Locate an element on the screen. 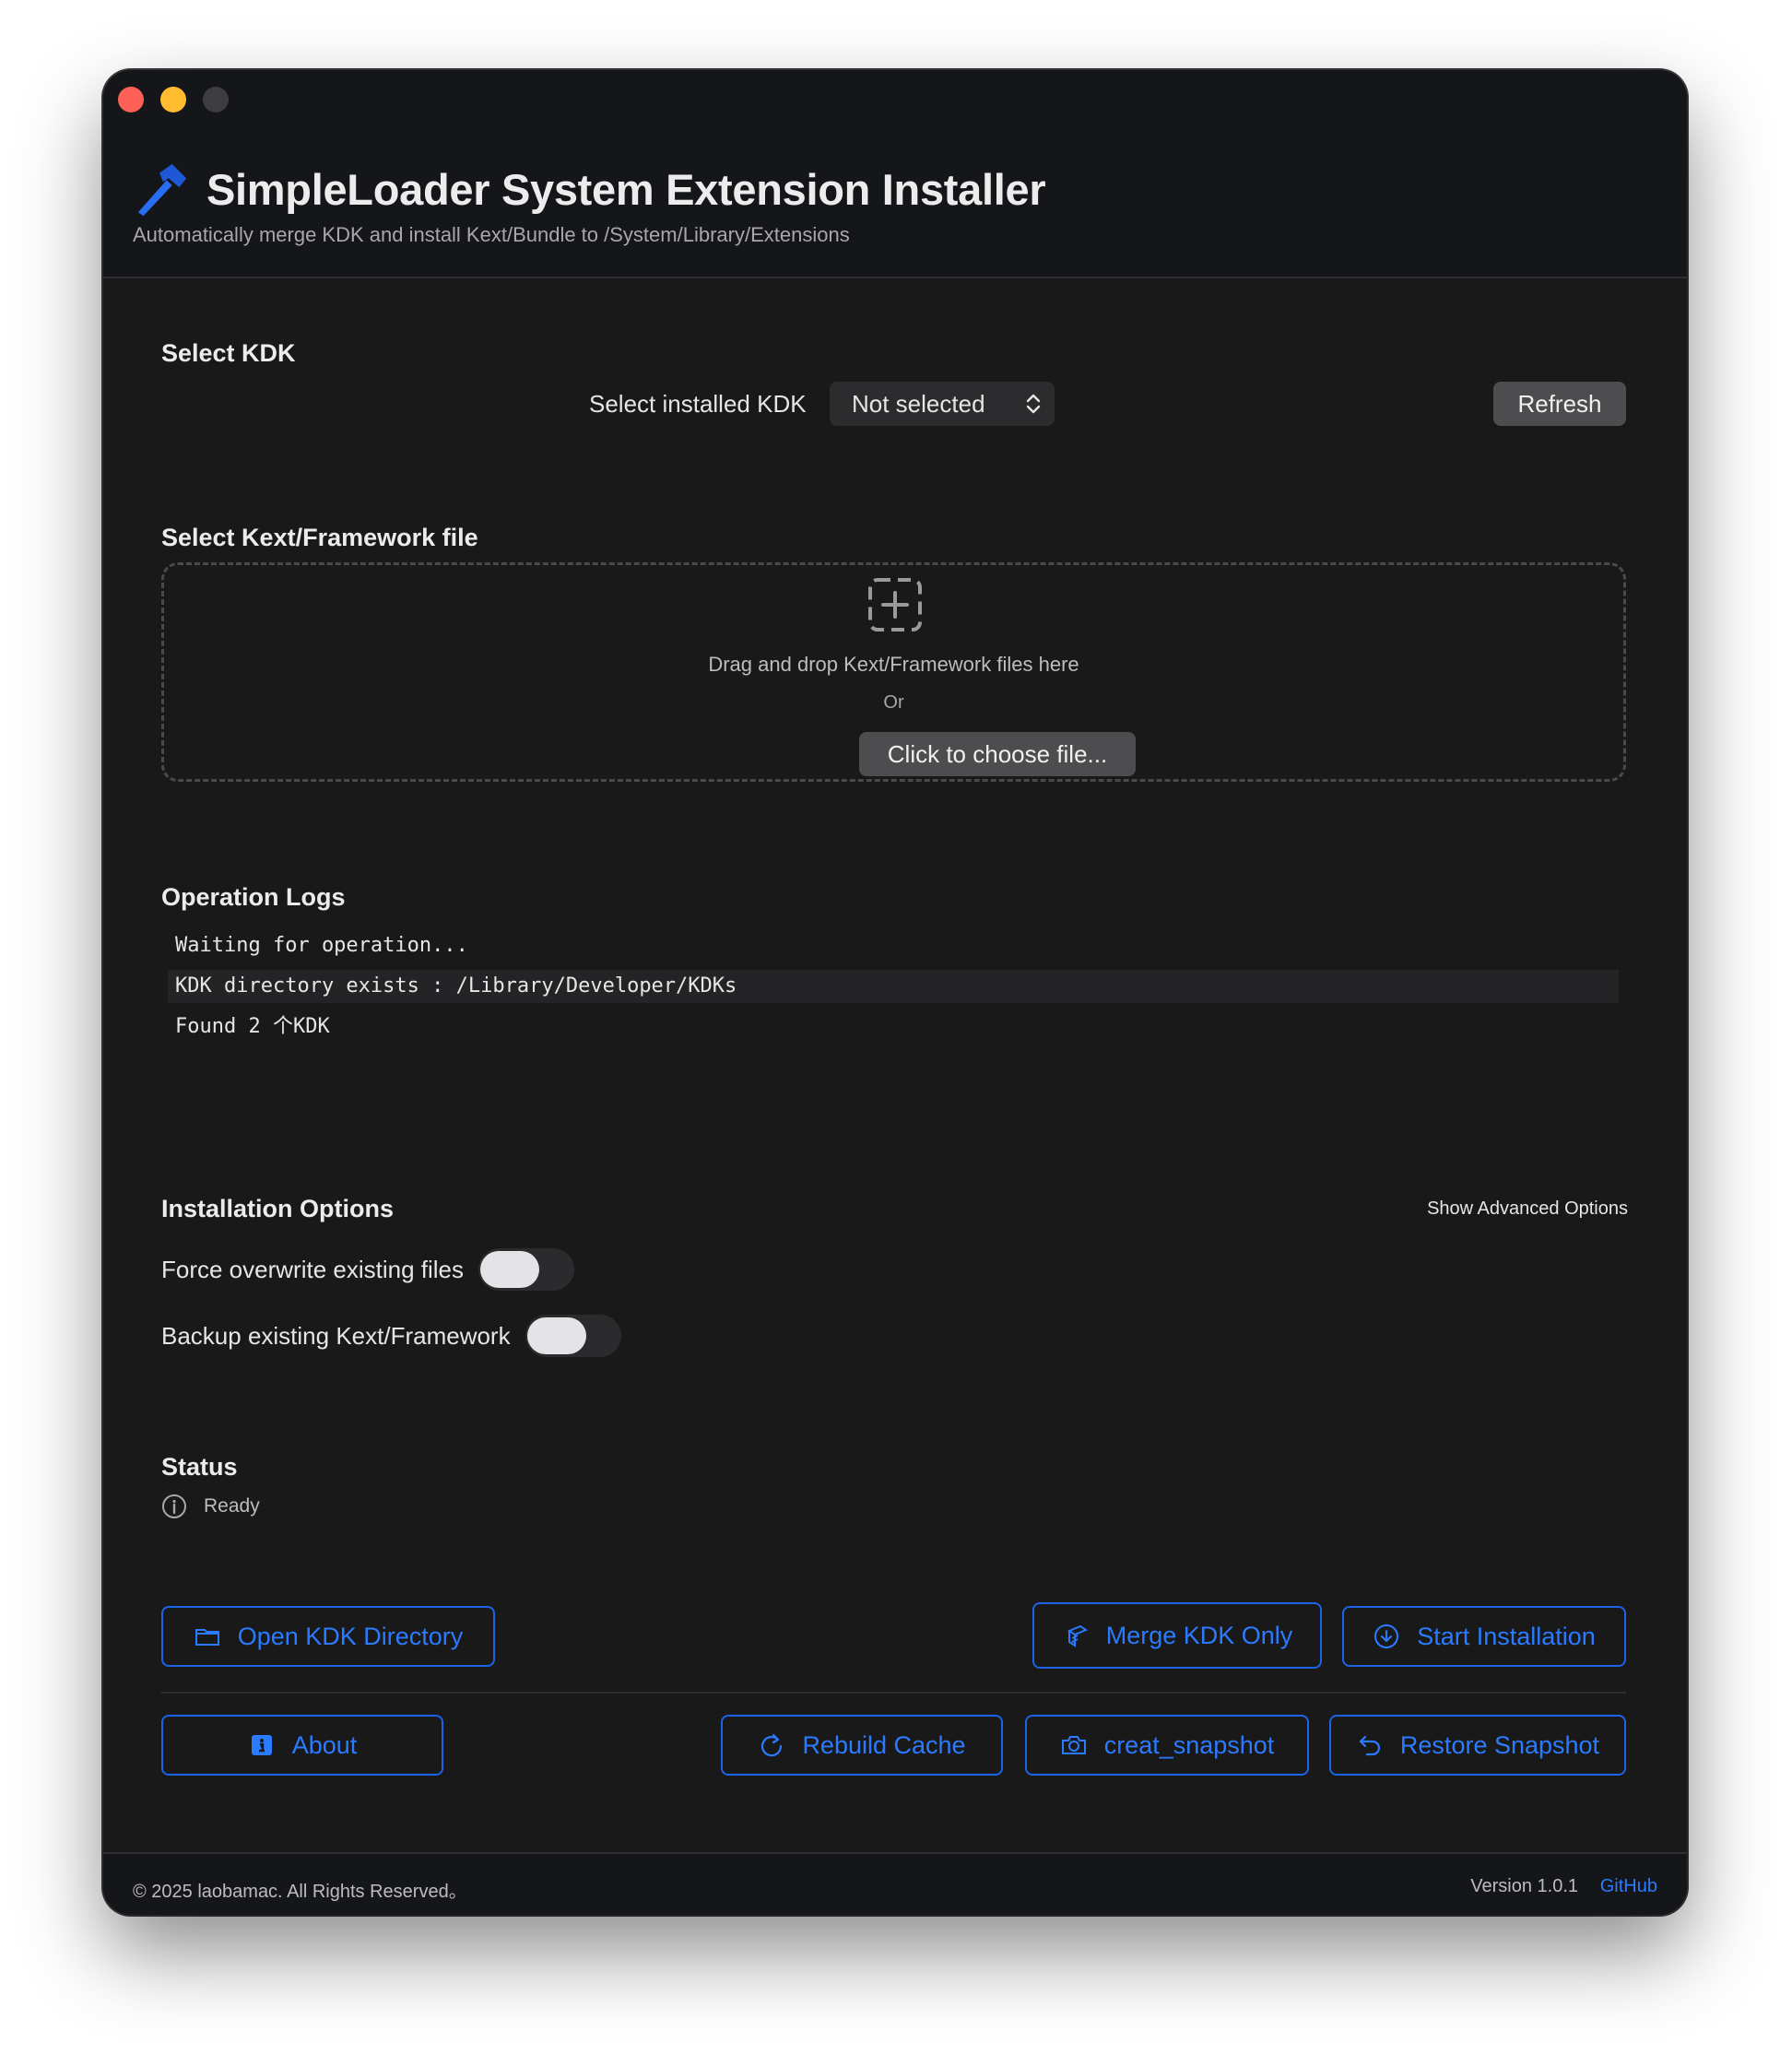  window-controls is located at coordinates (173, 100).